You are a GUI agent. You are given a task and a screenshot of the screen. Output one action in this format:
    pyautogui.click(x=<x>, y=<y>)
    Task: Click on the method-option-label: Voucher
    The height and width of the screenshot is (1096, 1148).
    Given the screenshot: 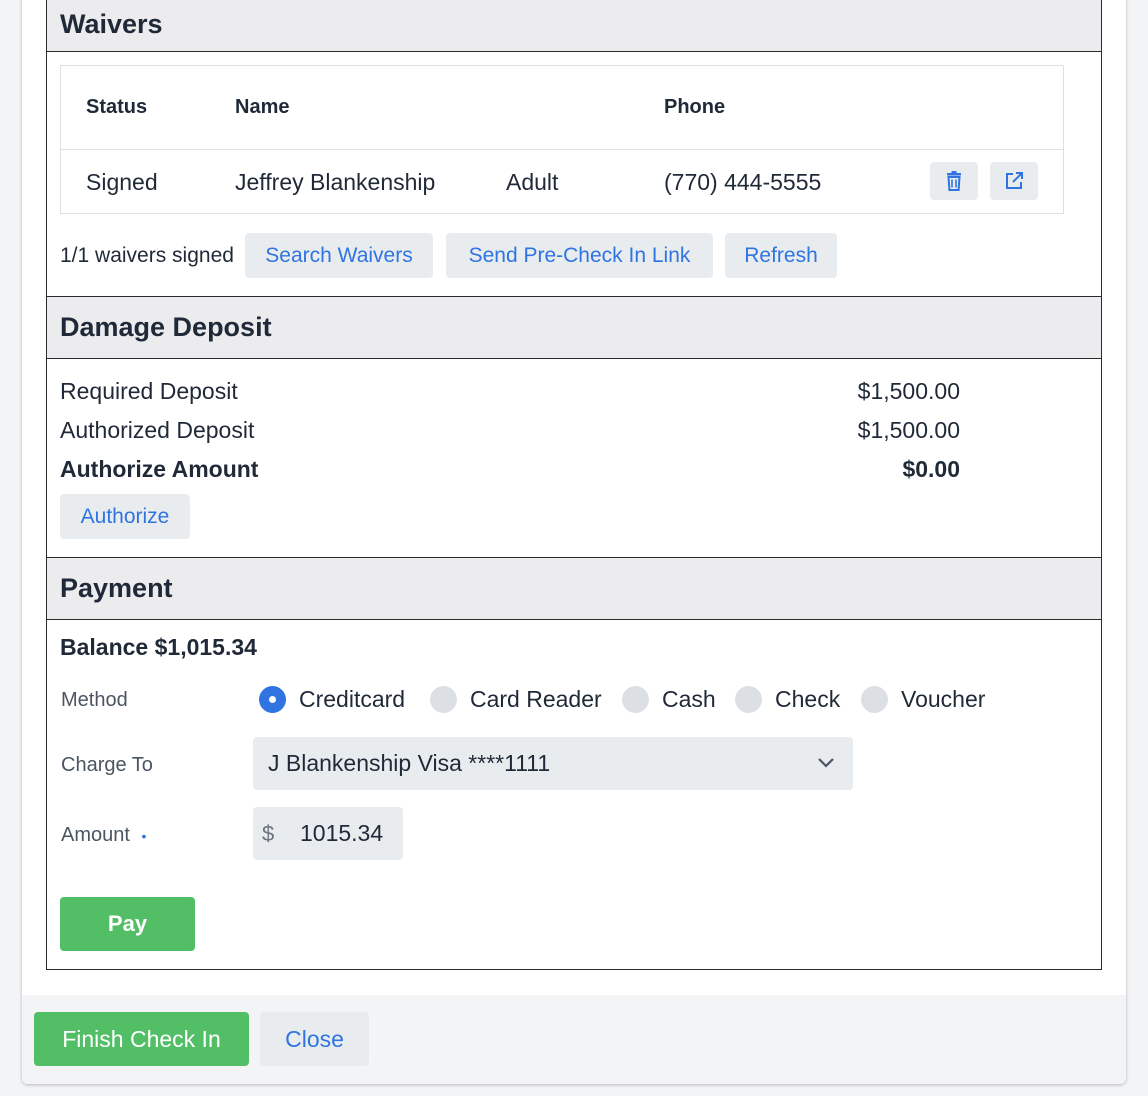 What is the action you would take?
    pyautogui.click(x=943, y=699)
    